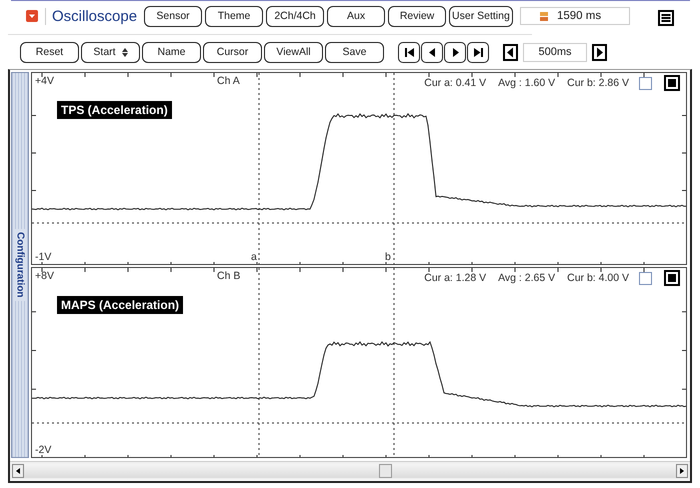 The image size is (700, 488). I want to click on signal-title: TPS (Acceleration), so click(114, 110).